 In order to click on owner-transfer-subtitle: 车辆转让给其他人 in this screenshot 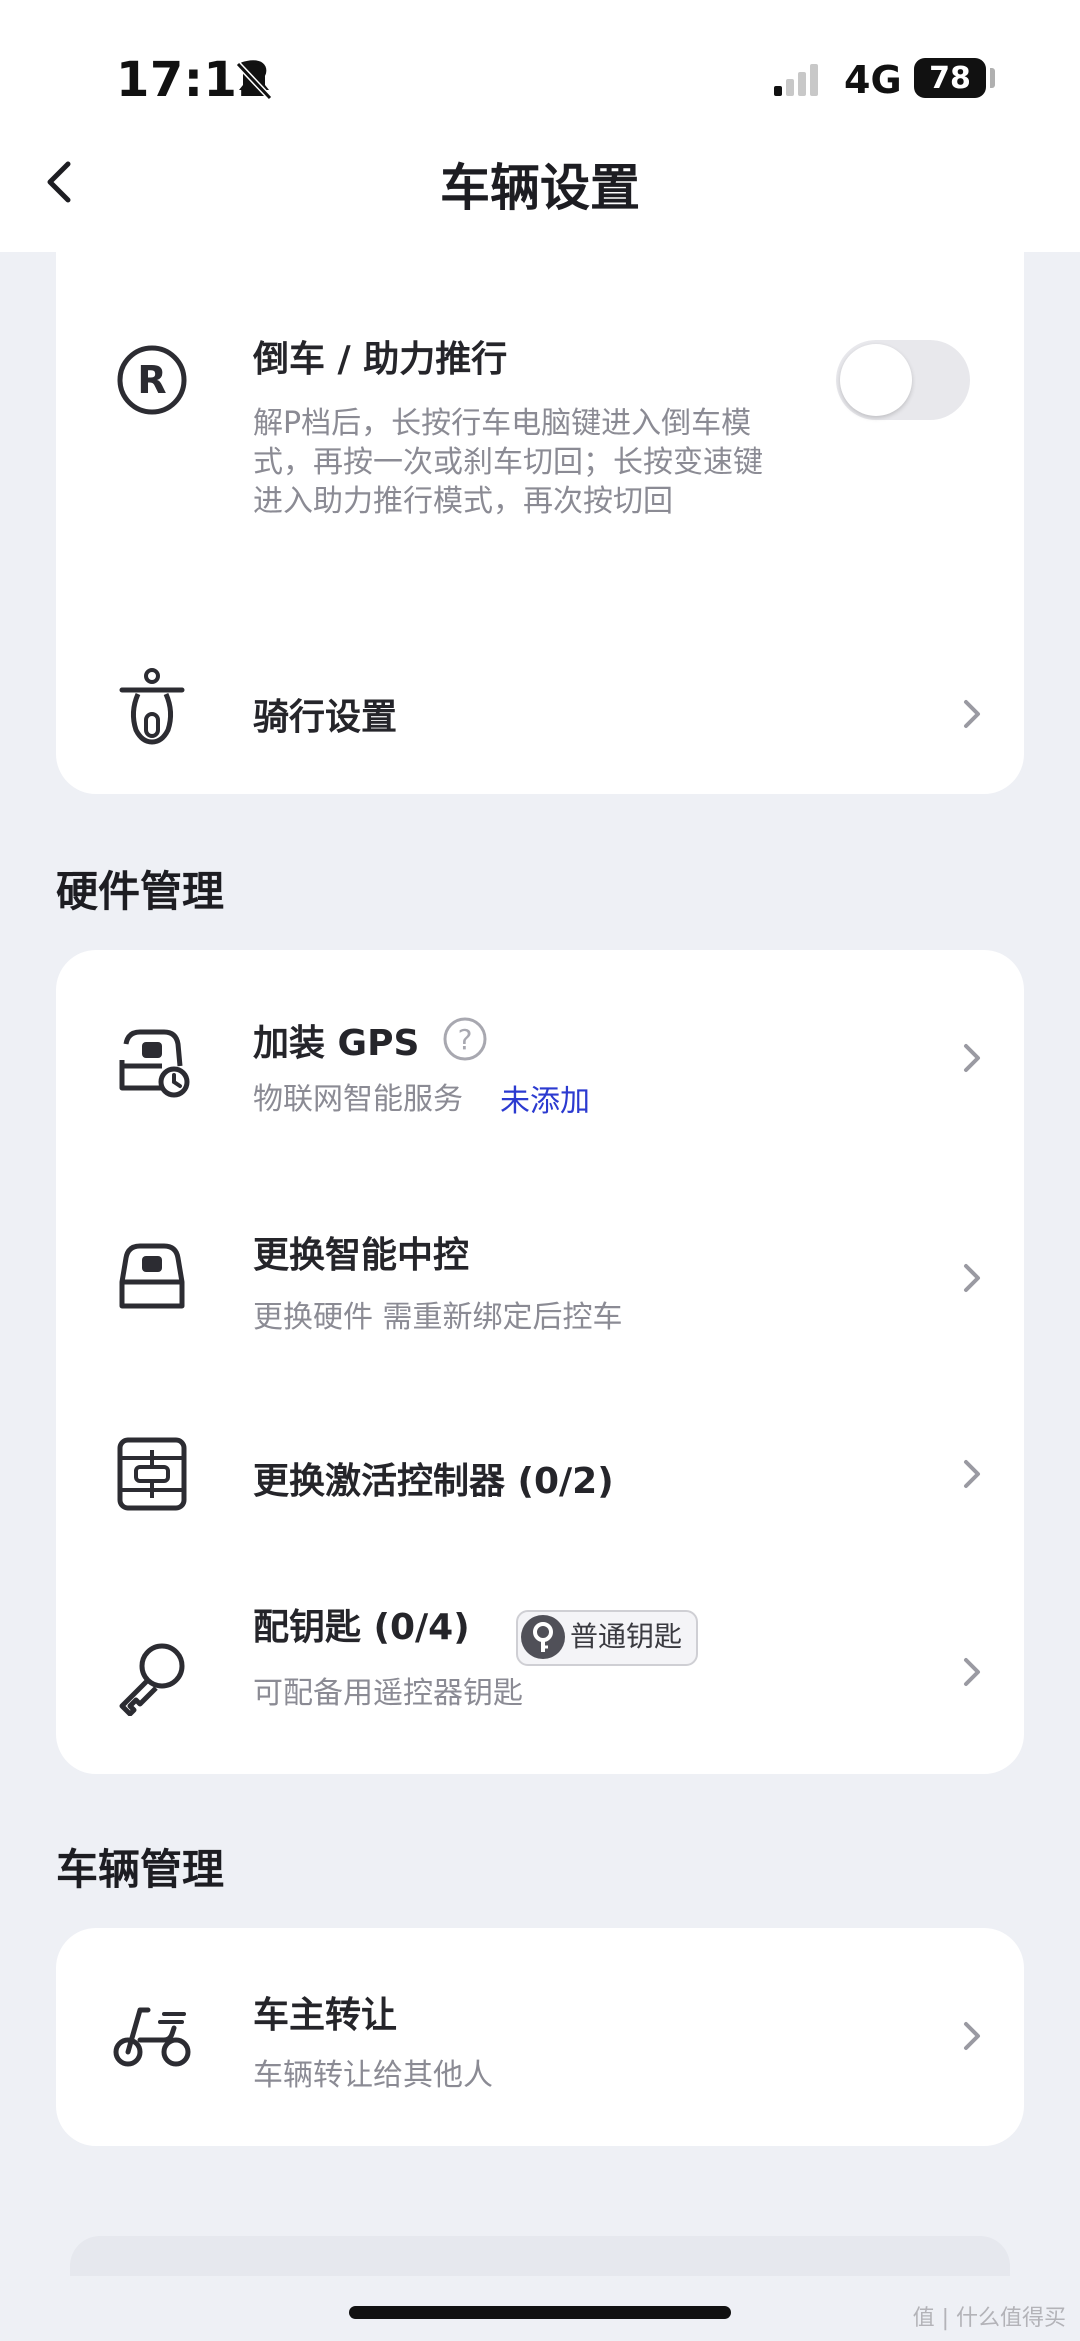, I will do `click(373, 2075)`.